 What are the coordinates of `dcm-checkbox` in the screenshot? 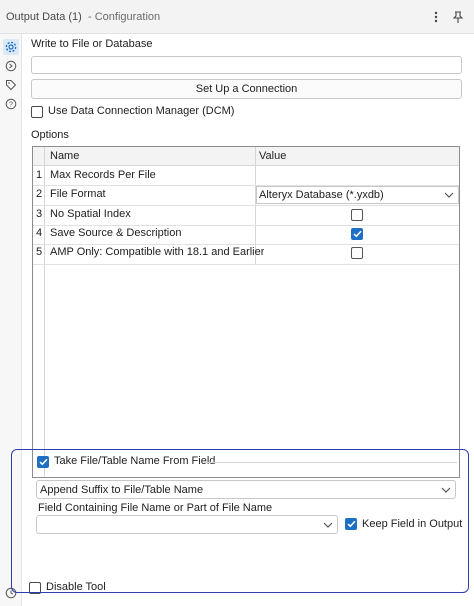 It's located at (37, 112).